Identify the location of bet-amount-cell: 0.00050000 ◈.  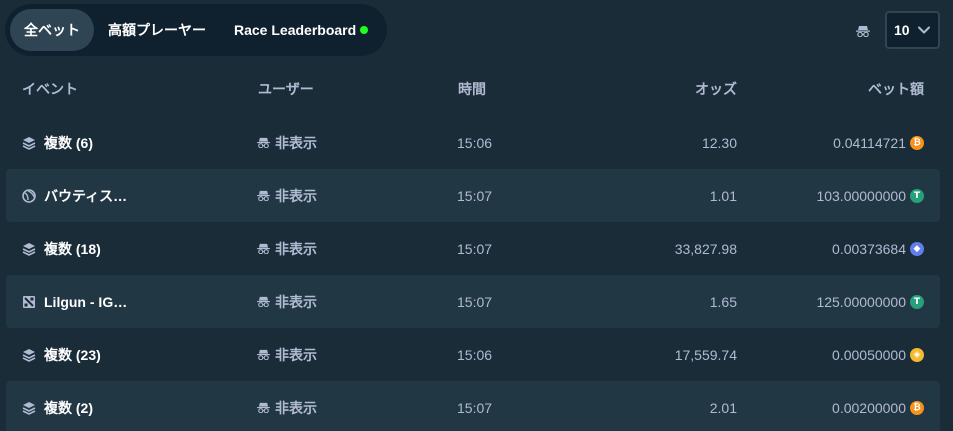
(878, 354).